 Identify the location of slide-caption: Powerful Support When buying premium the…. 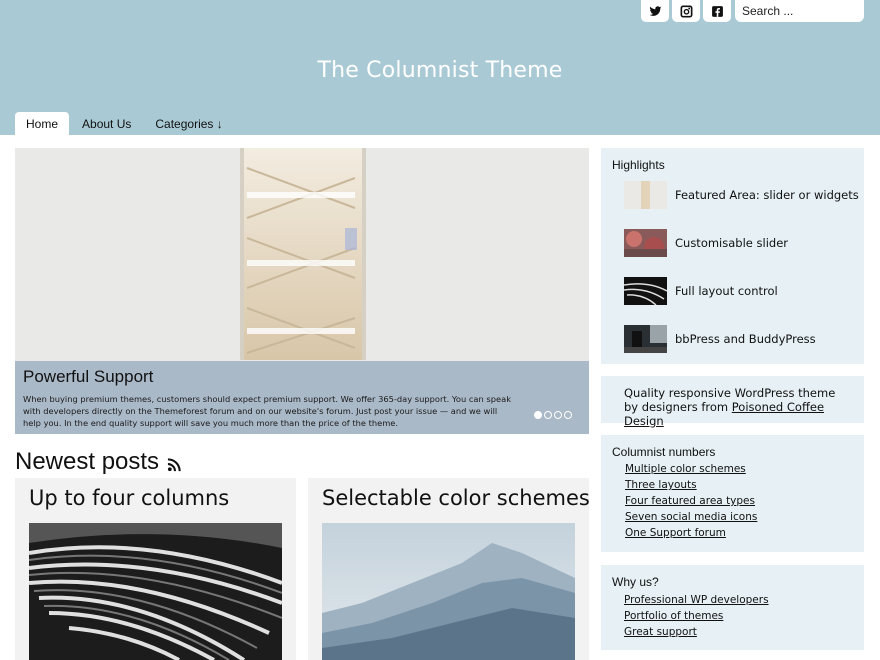
(302, 397).